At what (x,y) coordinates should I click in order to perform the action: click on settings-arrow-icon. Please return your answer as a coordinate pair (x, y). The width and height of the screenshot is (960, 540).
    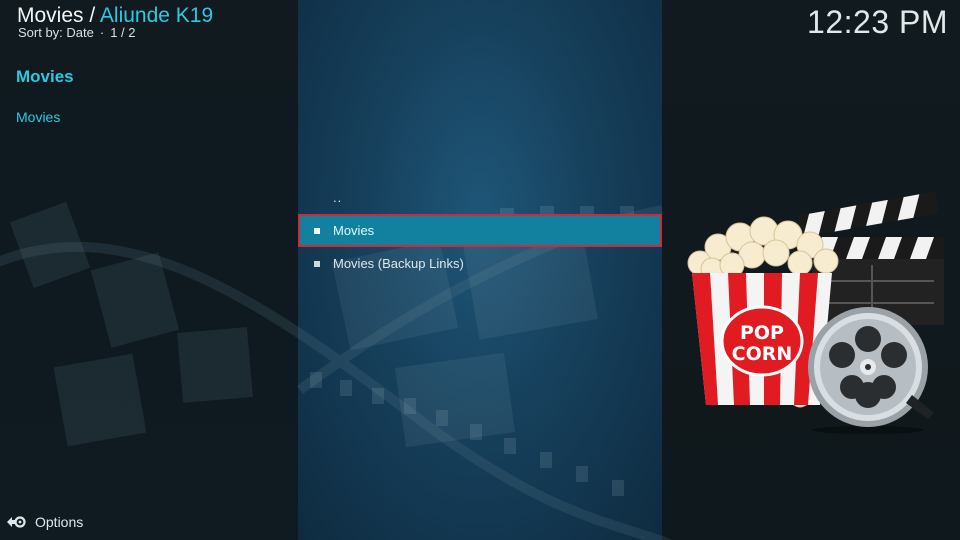
    Looking at the image, I should click on (16, 522).